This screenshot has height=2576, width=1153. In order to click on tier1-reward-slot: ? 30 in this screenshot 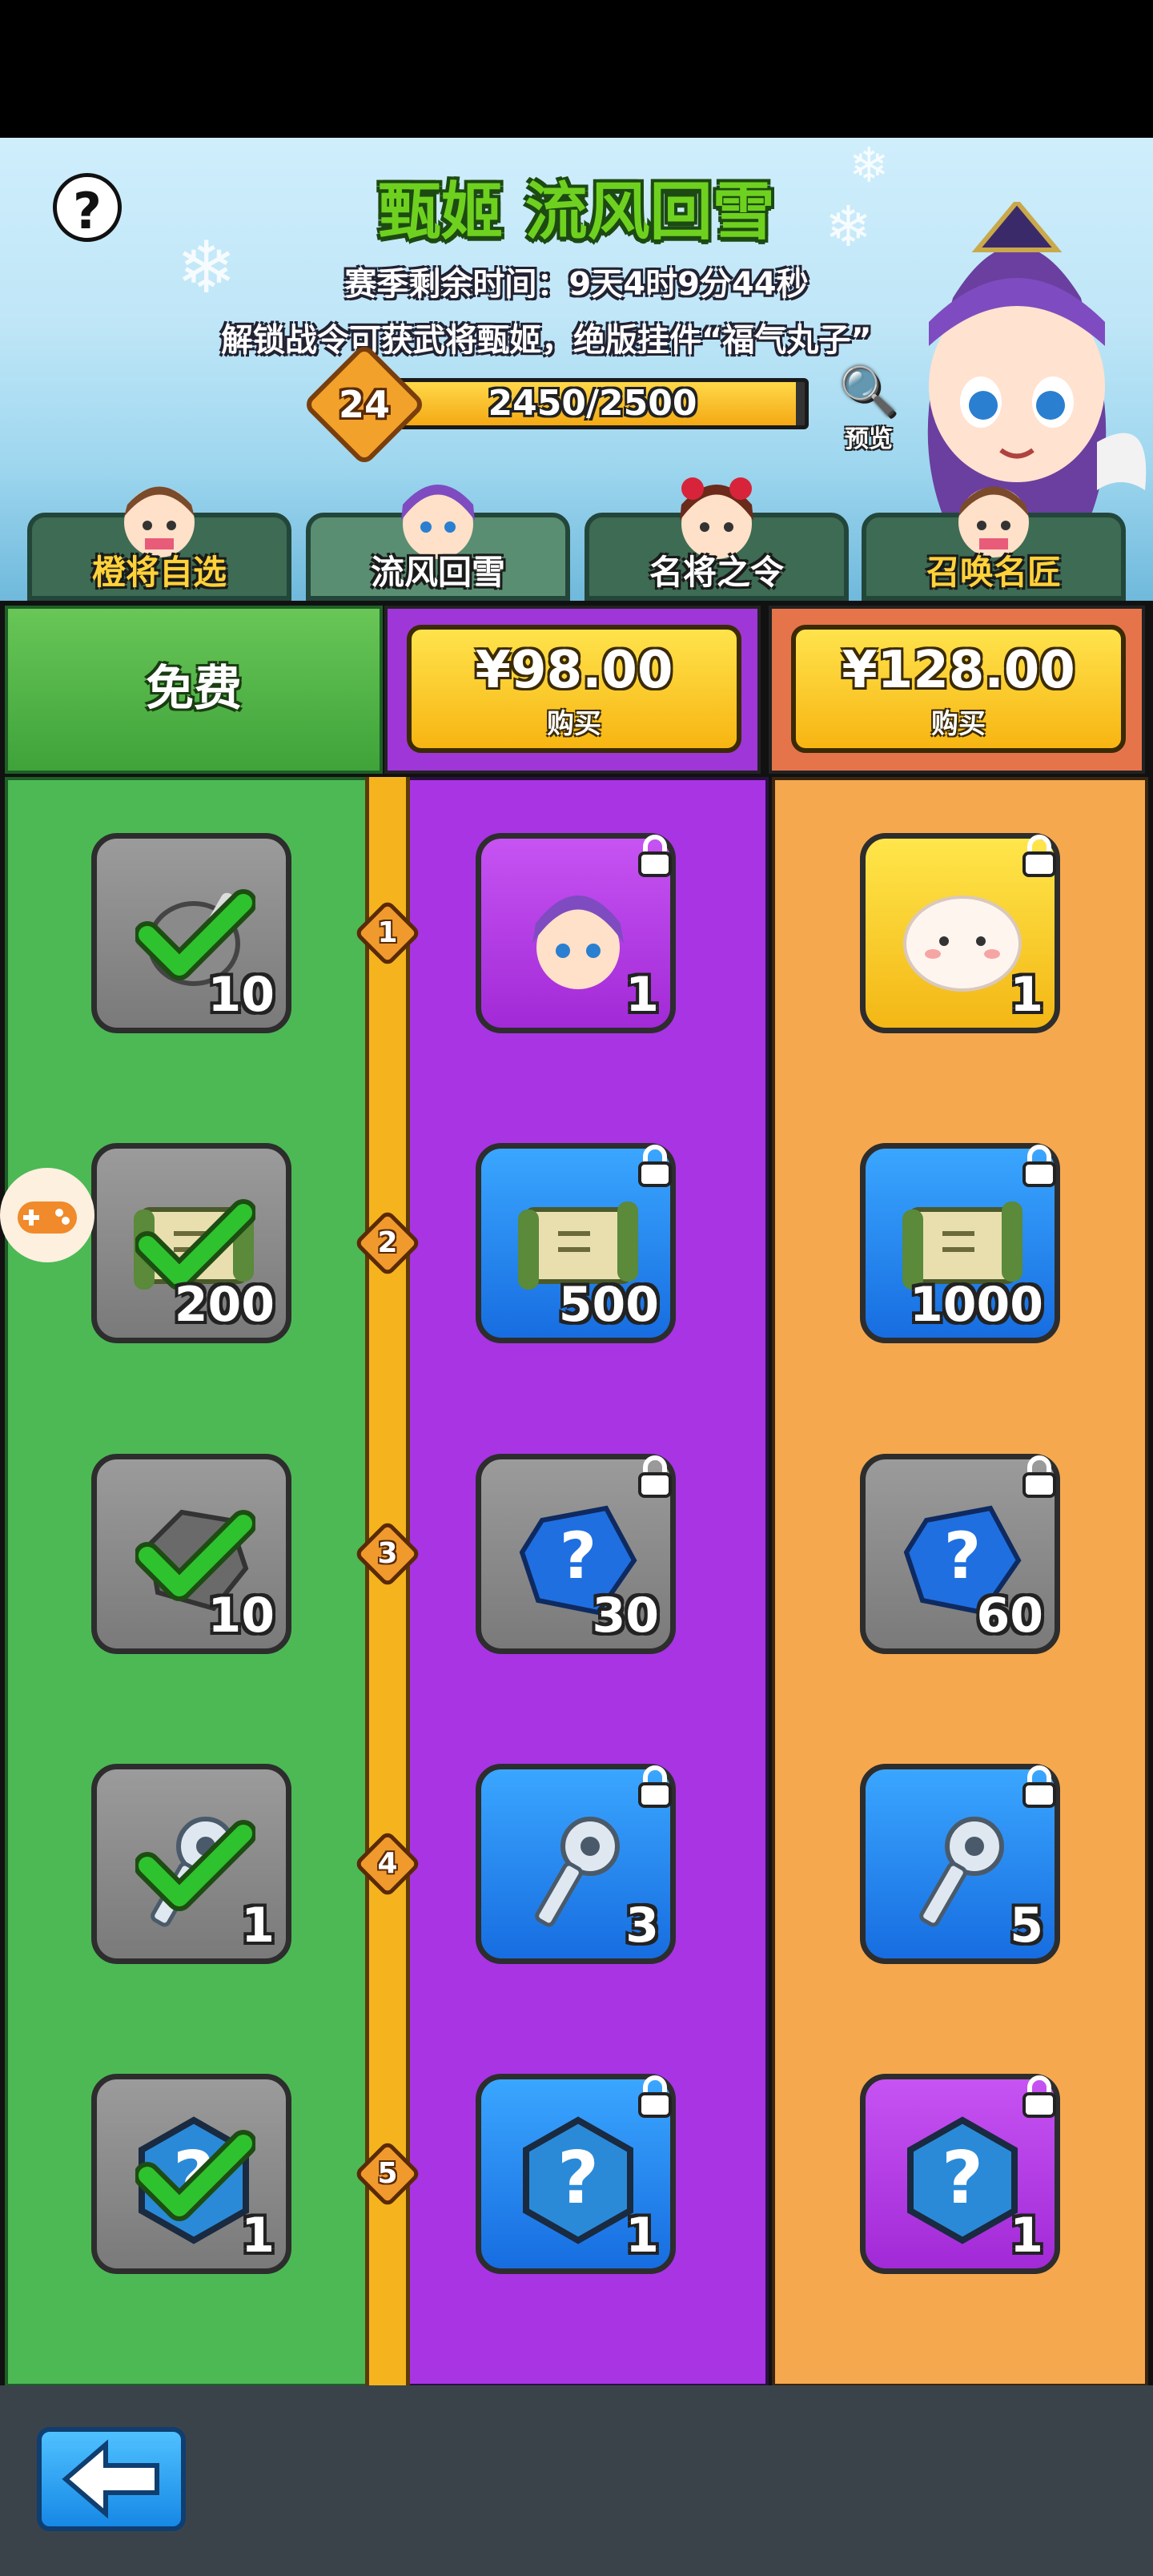, I will do `click(576, 1554)`.